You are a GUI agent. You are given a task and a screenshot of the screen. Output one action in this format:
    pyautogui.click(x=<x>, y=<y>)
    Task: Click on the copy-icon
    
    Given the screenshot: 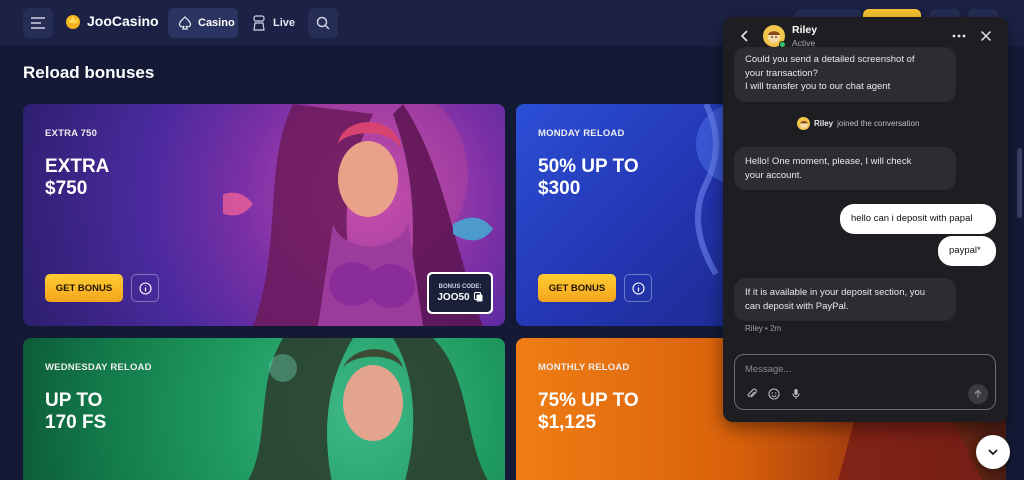 What is the action you would take?
    pyautogui.click(x=478, y=297)
    